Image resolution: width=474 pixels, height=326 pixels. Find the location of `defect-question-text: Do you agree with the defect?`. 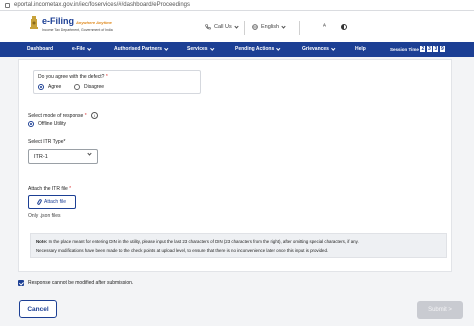

defect-question-text: Do you agree with the defect? is located at coordinates (71, 77).